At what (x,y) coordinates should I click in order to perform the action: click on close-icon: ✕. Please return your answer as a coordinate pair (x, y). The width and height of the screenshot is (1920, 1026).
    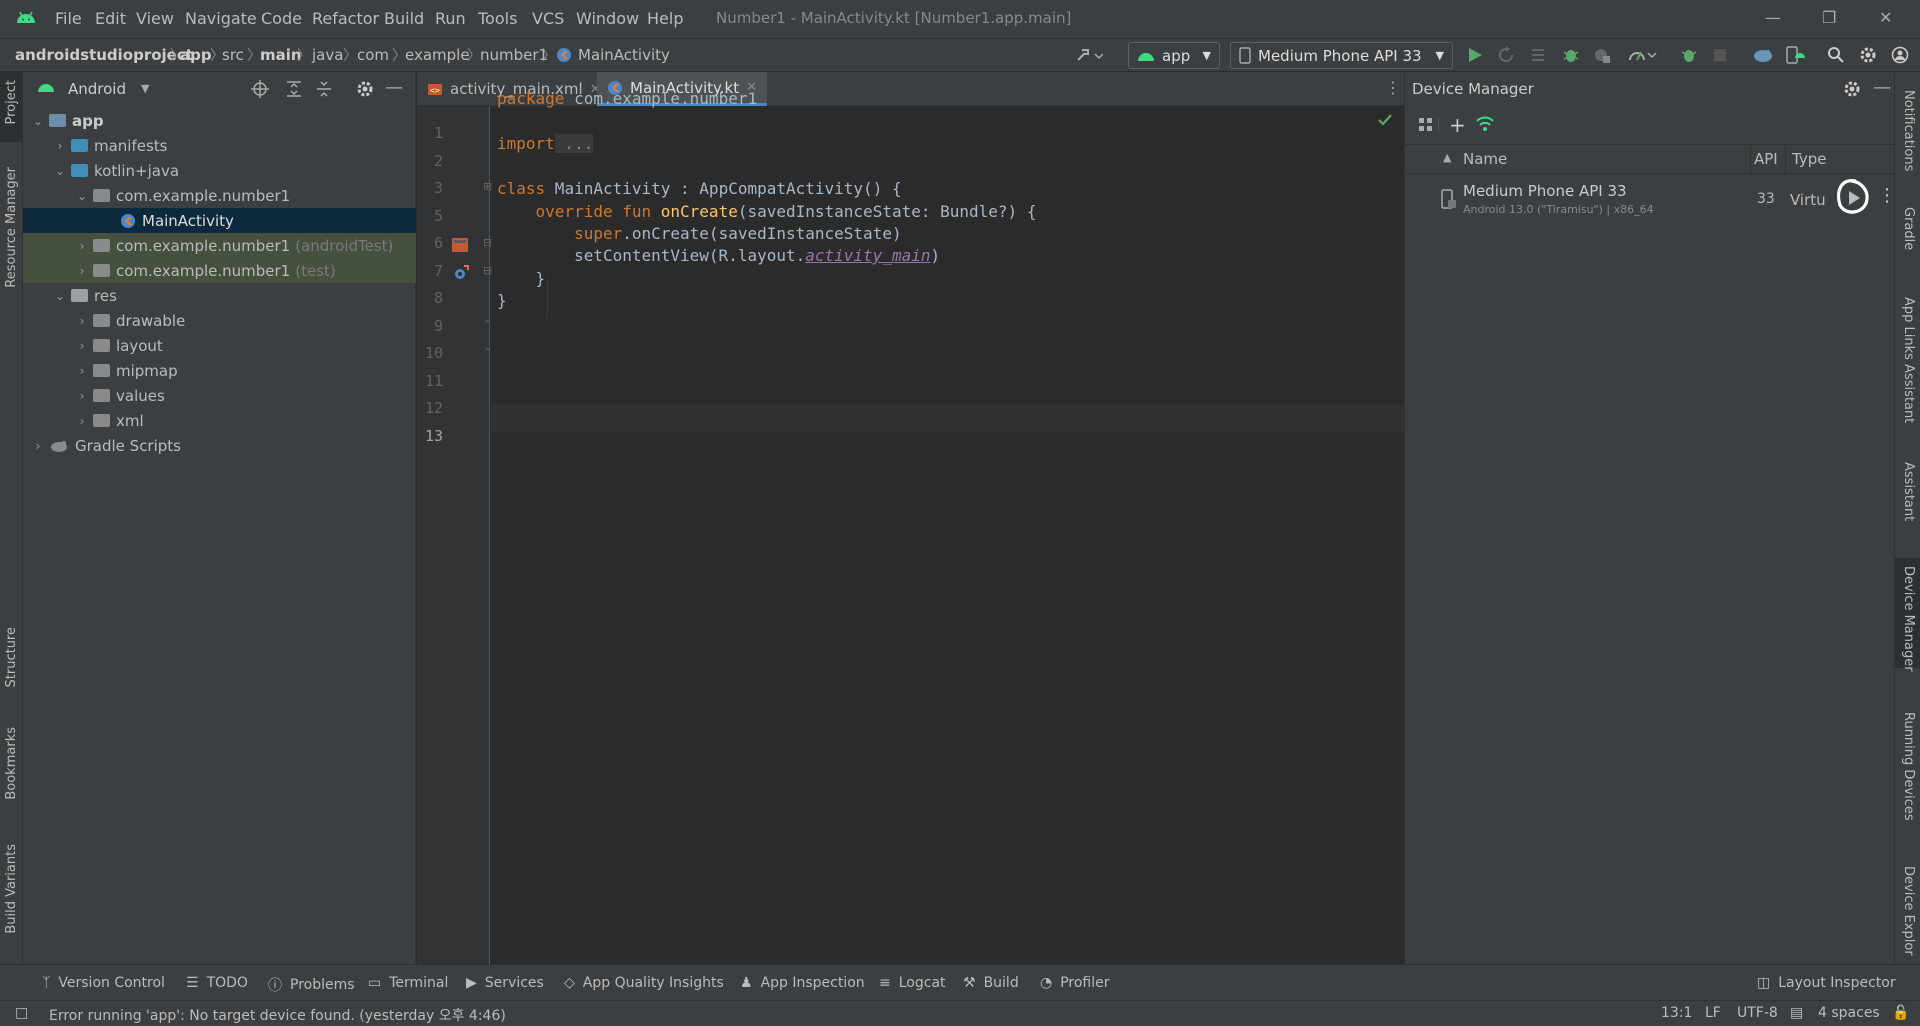
    Looking at the image, I should click on (1885, 17).